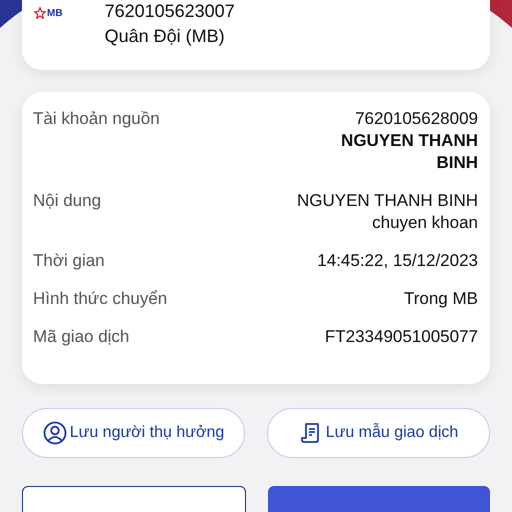 The width and height of the screenshot is (512, 512). Describe the element at coordinates (387, 212) in the screenshot. I see `detail-value: NGUYEN THANH BINH chuyen khoan` at that location.